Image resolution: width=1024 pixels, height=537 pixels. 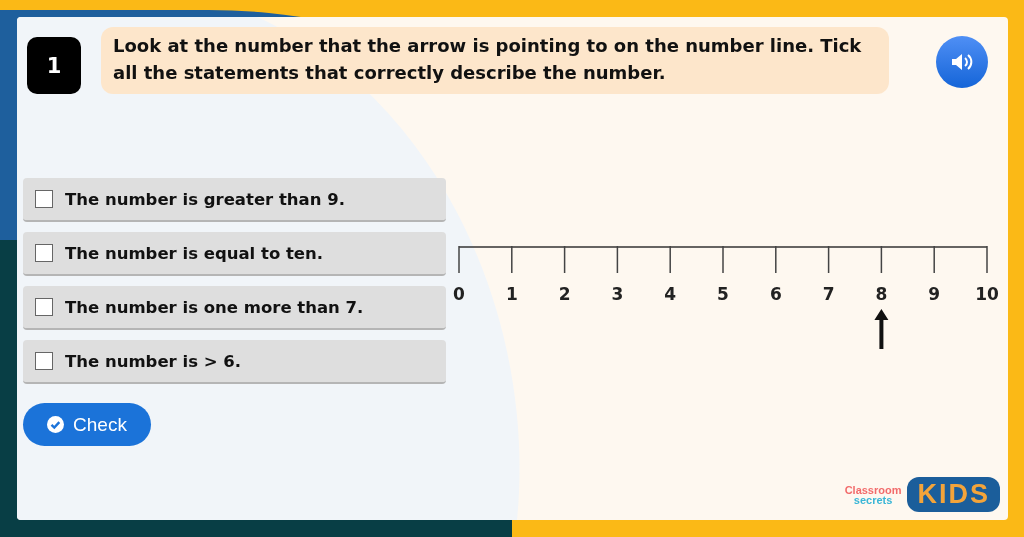 What do you see at coordinates (153, 361) in the screenshot?
I see `statement-text: The number is > 6.` at bounding box center [153, 361].